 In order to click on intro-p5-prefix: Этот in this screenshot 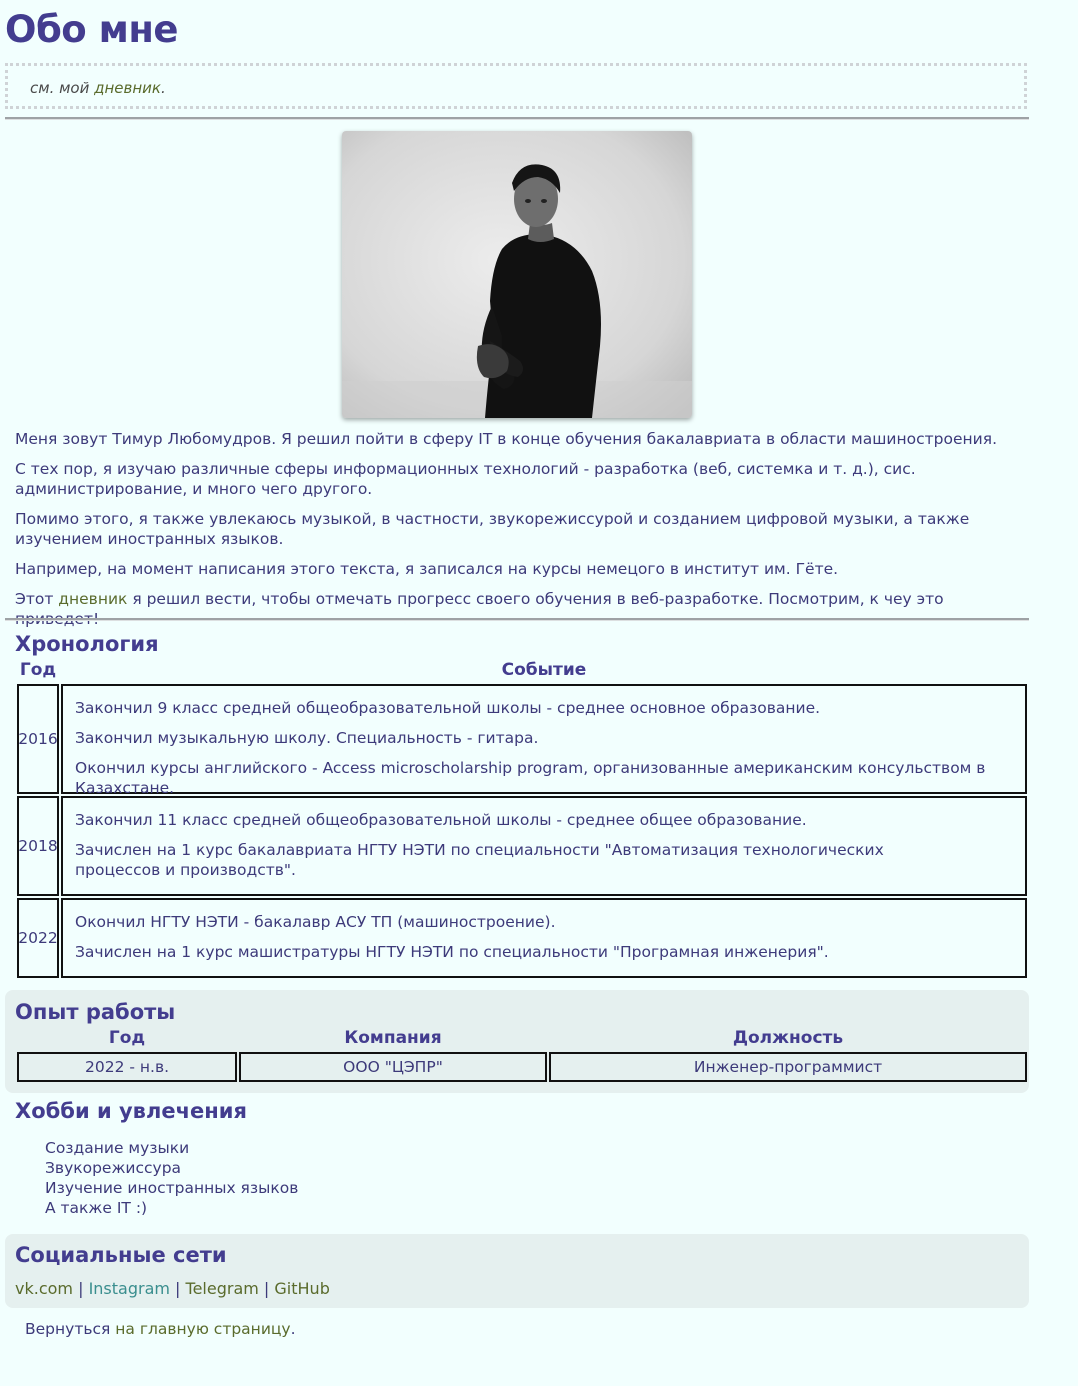, I will do `click(37, 599)`.